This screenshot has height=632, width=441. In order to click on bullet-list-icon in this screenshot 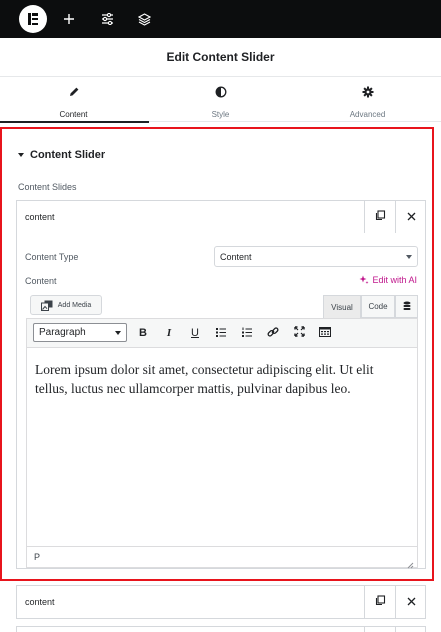, I will do `click(221, 333)`.